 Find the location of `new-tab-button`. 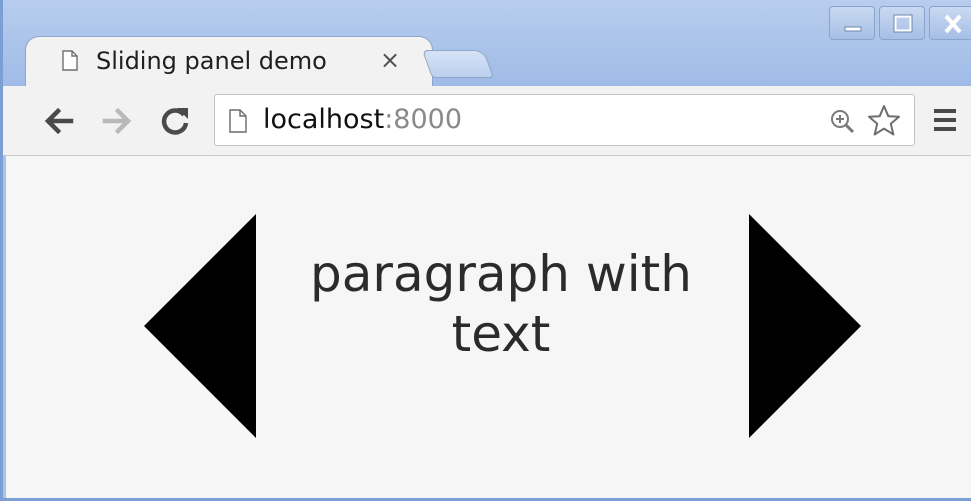

new-tab-button is located at coordinates (458, 64).